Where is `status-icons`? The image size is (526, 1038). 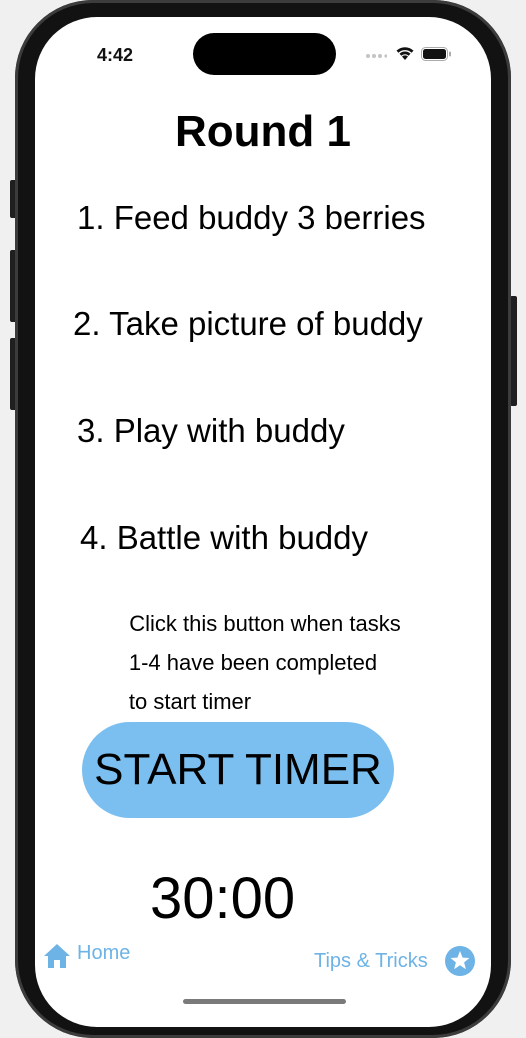
status-icons is located at coordinates (412, 55).